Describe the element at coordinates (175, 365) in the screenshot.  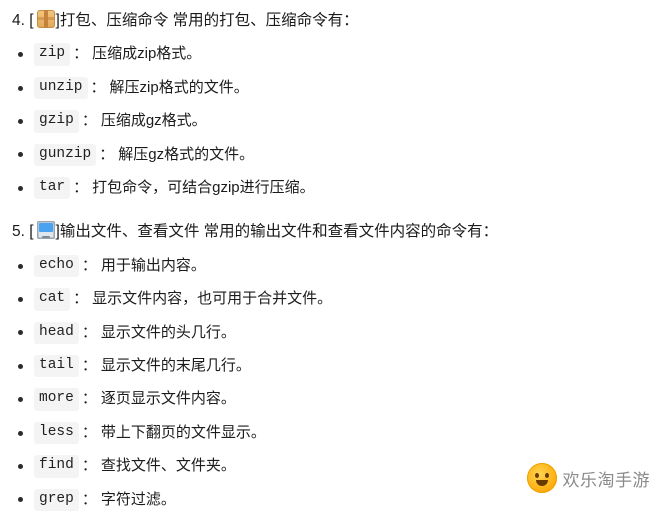
I see `command-description: 显示文件的末尾几行。` at that location.